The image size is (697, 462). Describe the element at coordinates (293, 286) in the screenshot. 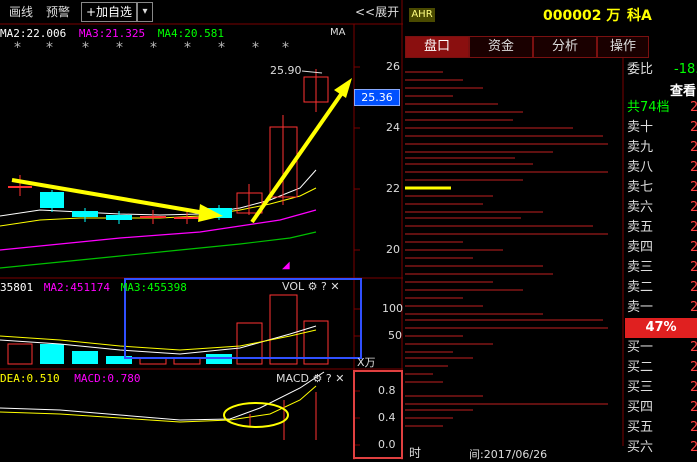

I see `vol-title: VOL` at that location.